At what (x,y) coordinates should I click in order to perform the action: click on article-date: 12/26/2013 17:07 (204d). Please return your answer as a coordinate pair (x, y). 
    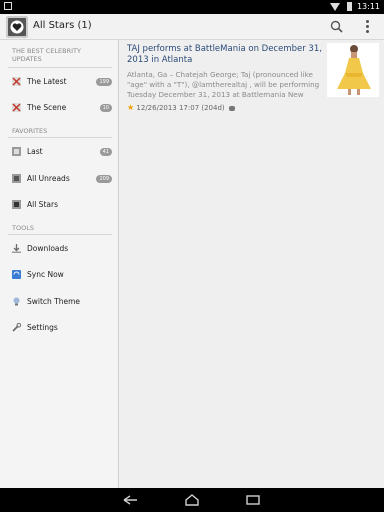
    Looking at the image, I should click on (180, 108).